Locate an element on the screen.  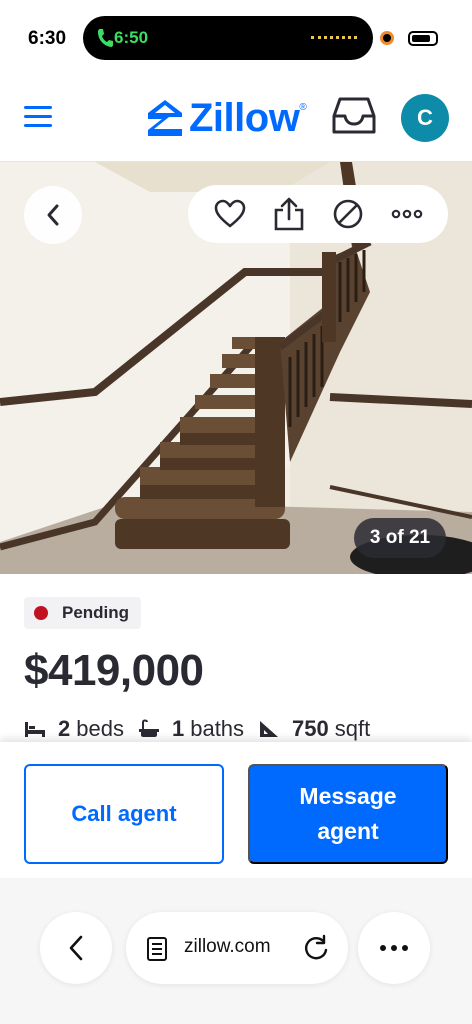
baths-label: baths is located at coordinates (217, 728).